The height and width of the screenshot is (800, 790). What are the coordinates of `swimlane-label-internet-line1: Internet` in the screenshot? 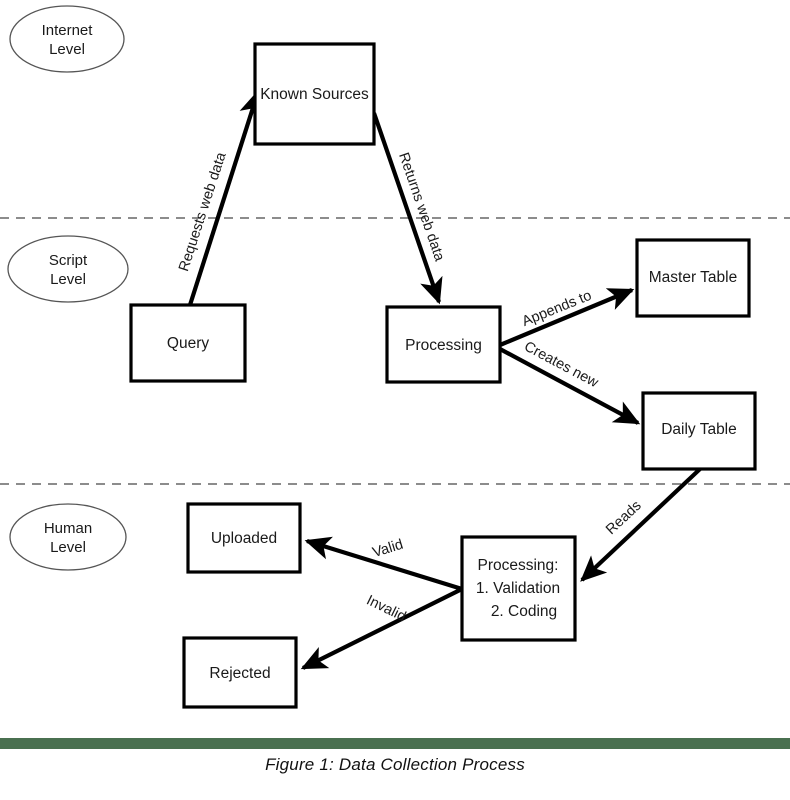 It's located at (68, 30).